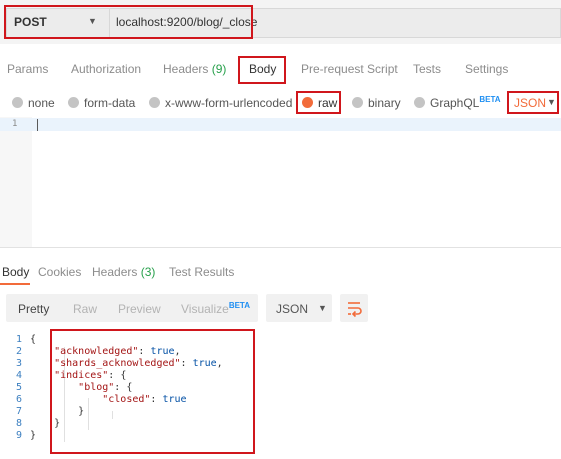 The image size is (561, 459). I want to click on tab-headers: Headers (9), so click(194, 69).